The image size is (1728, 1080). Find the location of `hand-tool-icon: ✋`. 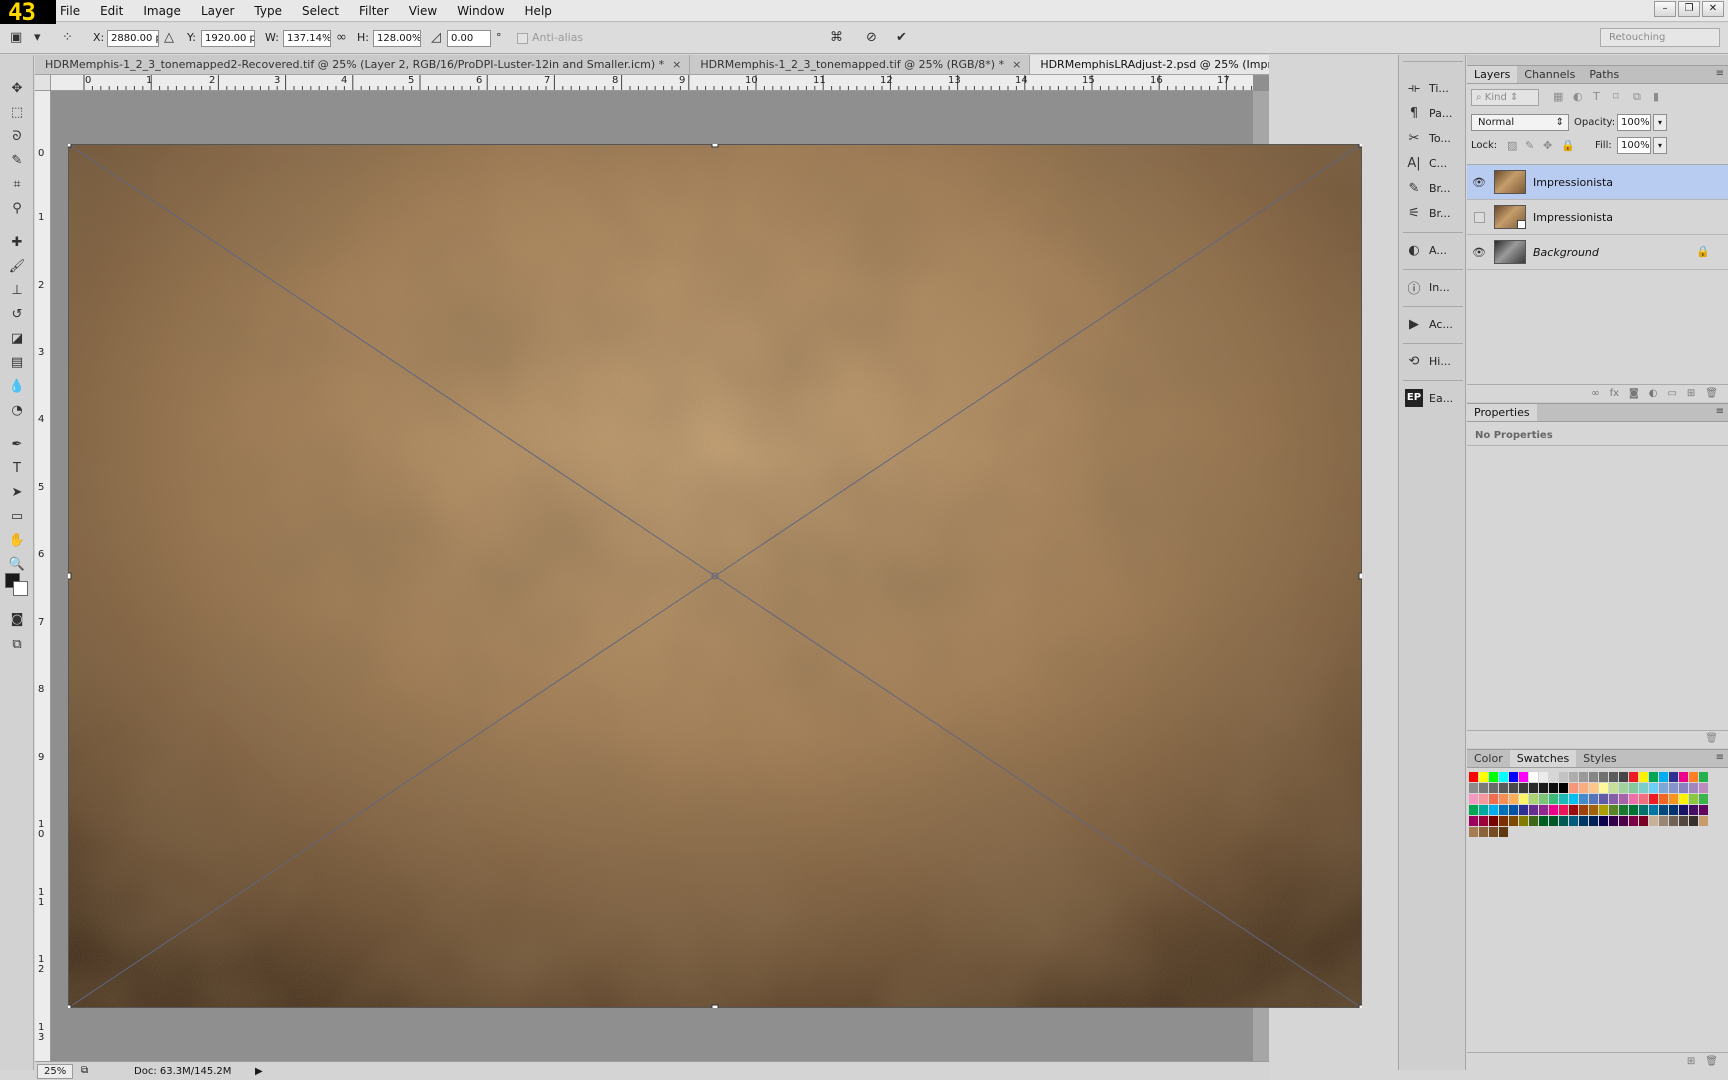

hand-tool-icon: ✋ is located at coordinates (17, 541).